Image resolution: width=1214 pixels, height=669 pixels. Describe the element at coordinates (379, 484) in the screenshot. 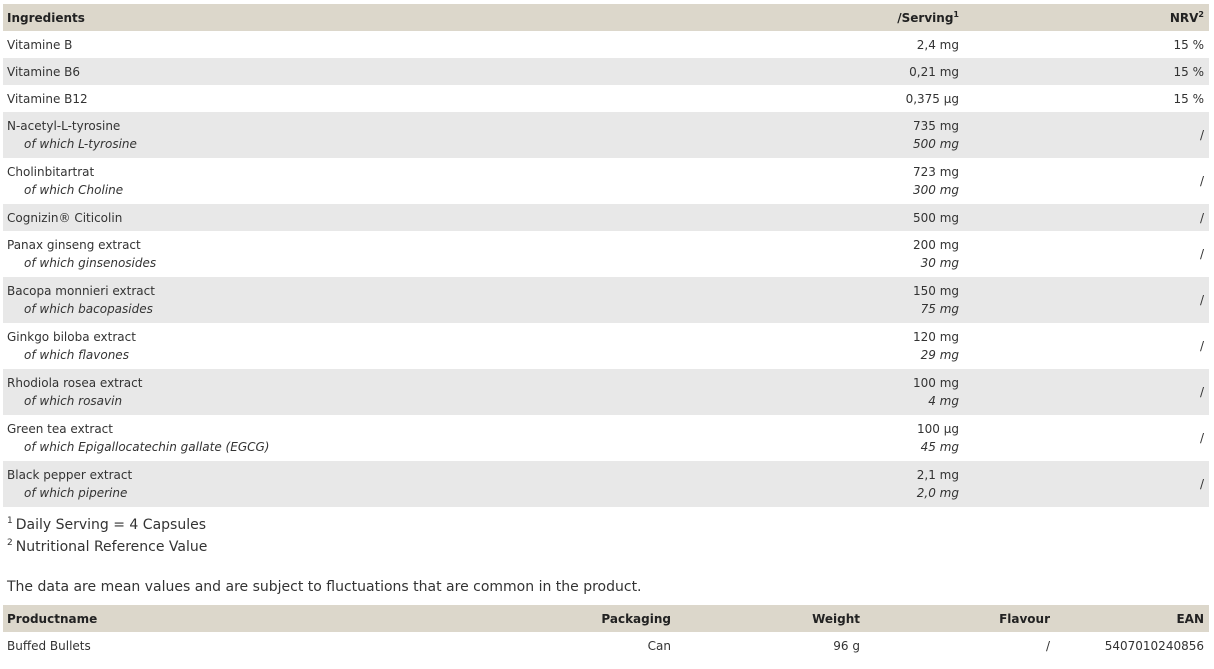

I see `ingredient-name-cell: Black pepper extract of which piperine` at that location.